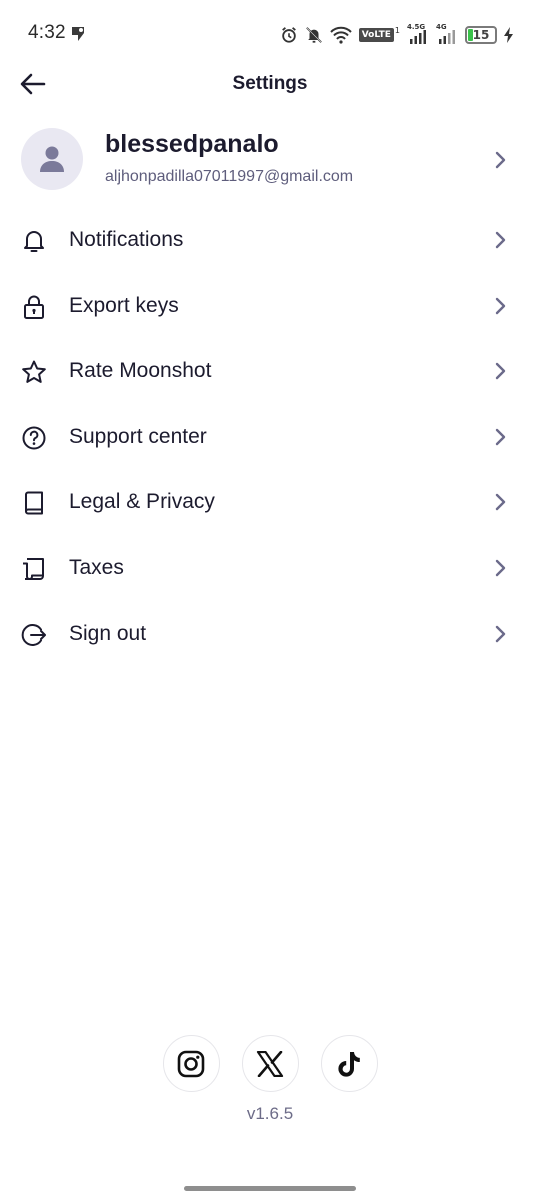 The width and height of the screenshot is (540, 1200). I want to click on lock-icon, so click(34, 307).